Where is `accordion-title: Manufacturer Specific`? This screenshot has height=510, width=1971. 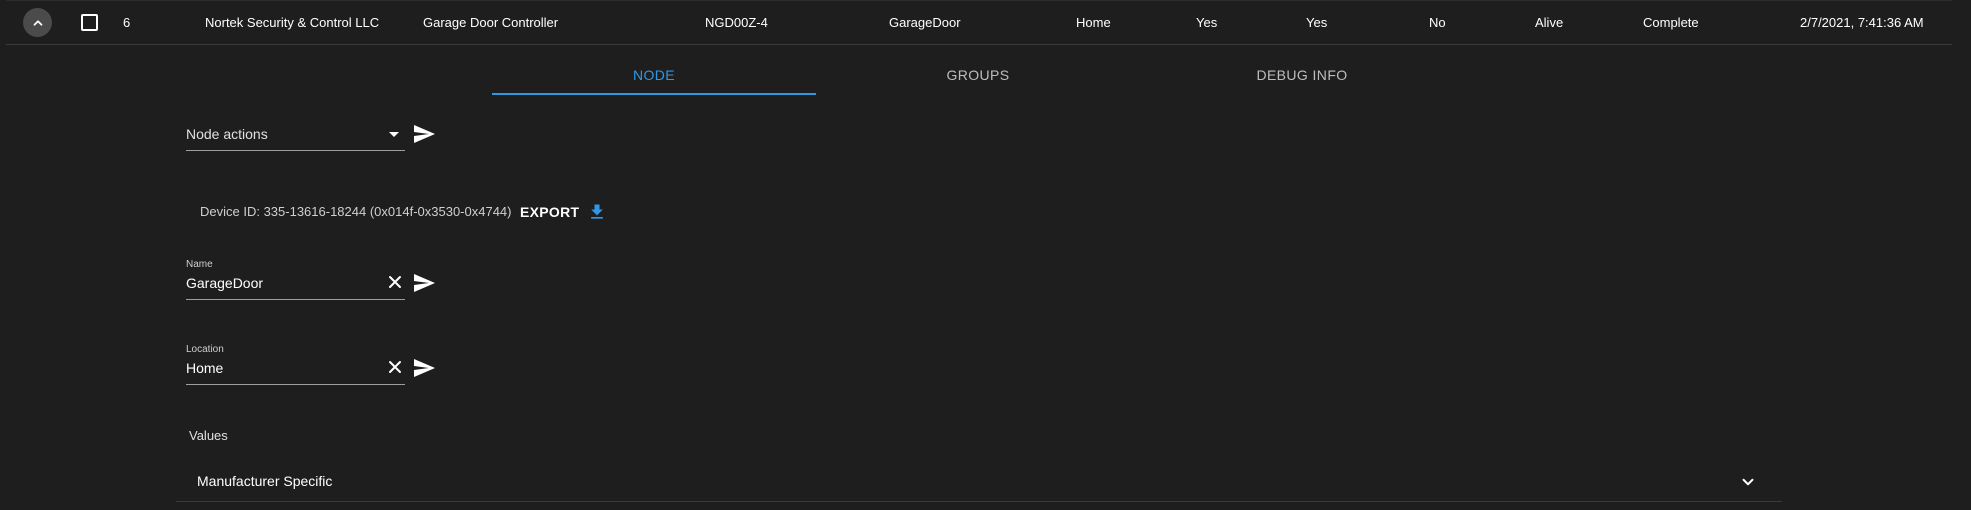
accordion-title: Manufacturer Specific is located at coordinates (265, 481).